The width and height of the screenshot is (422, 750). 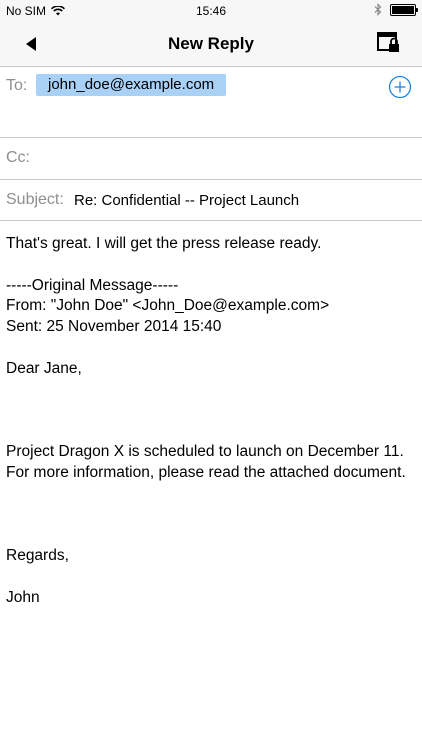 I want to click on bluetooth-icon, so click(x=378, y=9).